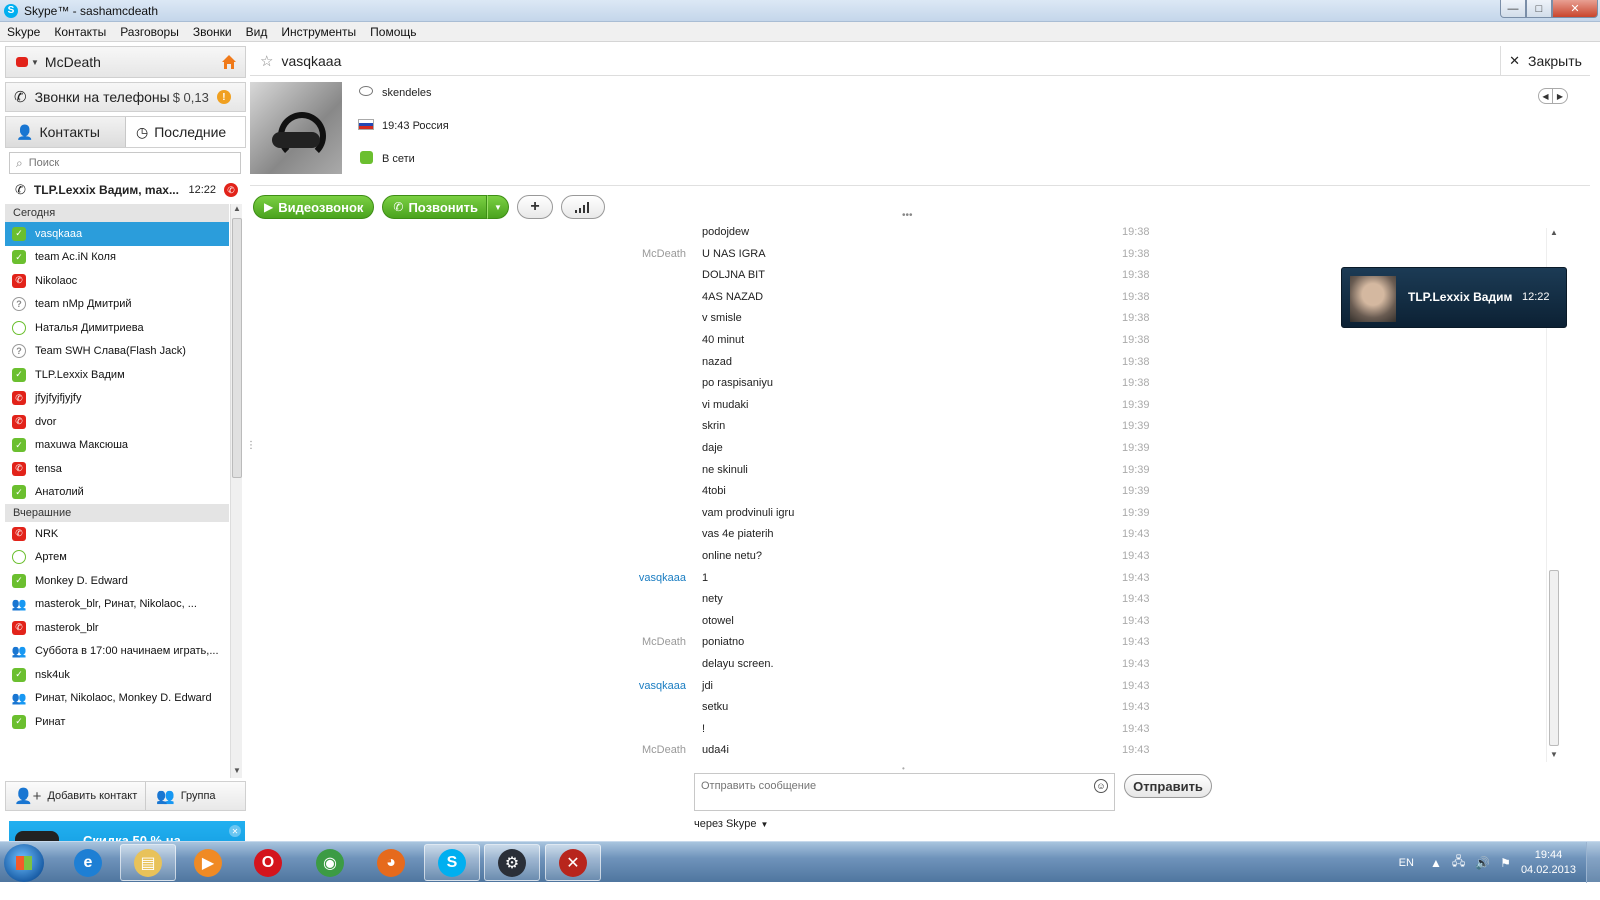 This screenshot has height=900, width=1600. Describe the element at coordinates (733, 296) in the screenshot. I see `message-text: 4AS NAZAD` at that location.